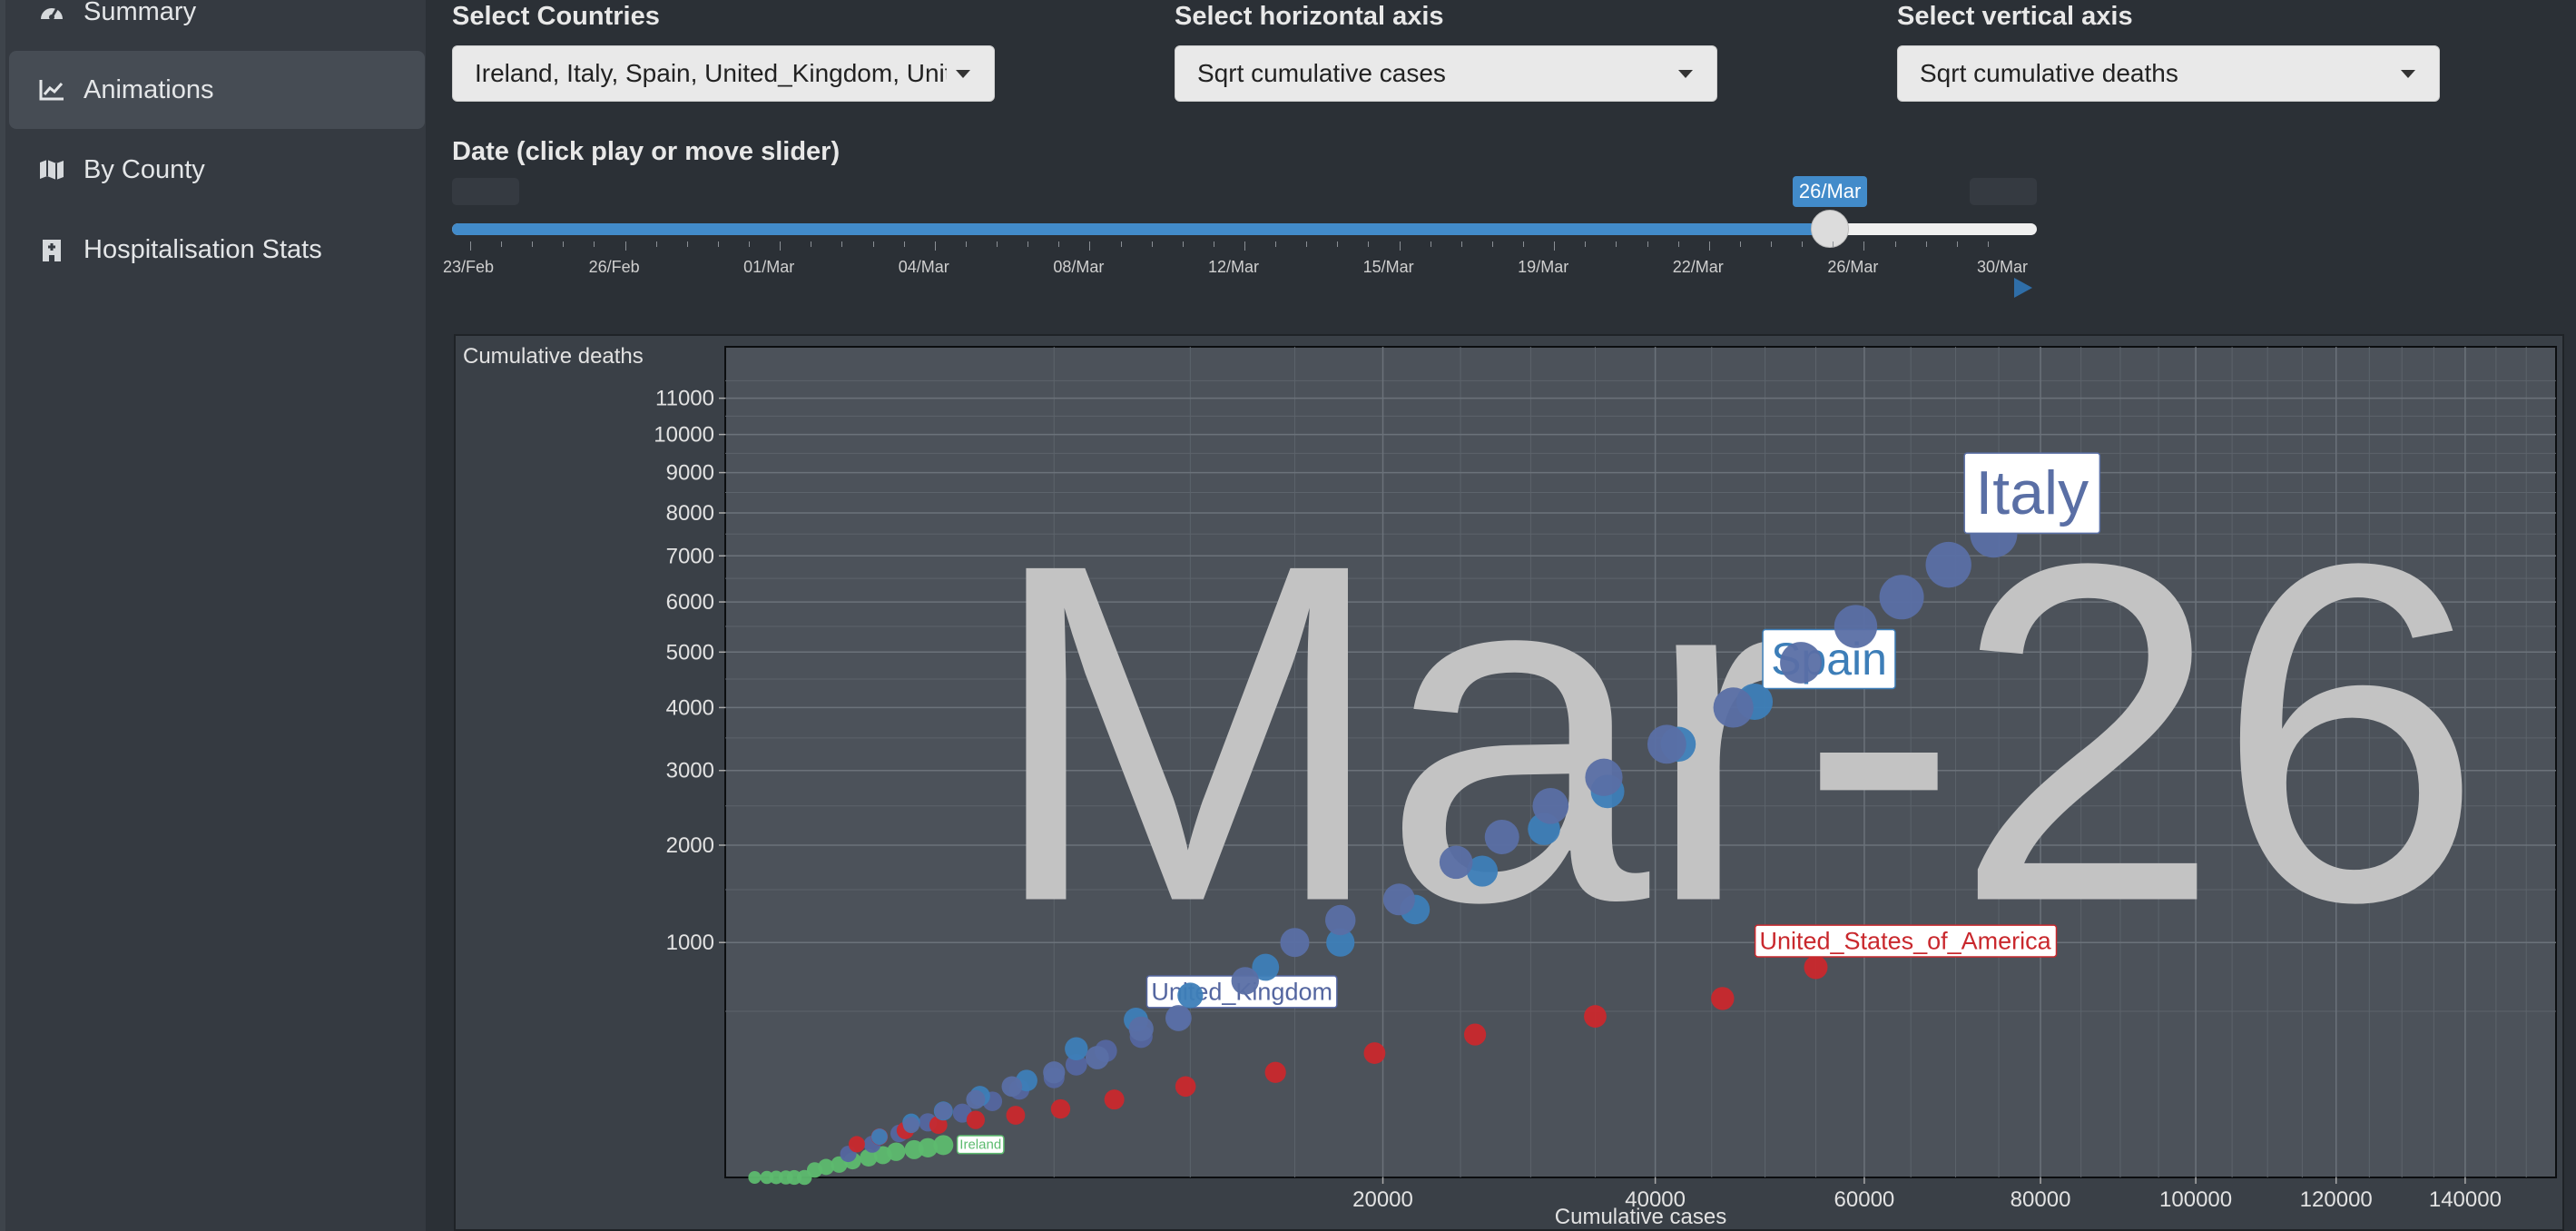 The image size is (2576, 1231). Describe the element at coordinates (690, 771) in the screenshot. I see `y-tick-label: 3000` at that location.